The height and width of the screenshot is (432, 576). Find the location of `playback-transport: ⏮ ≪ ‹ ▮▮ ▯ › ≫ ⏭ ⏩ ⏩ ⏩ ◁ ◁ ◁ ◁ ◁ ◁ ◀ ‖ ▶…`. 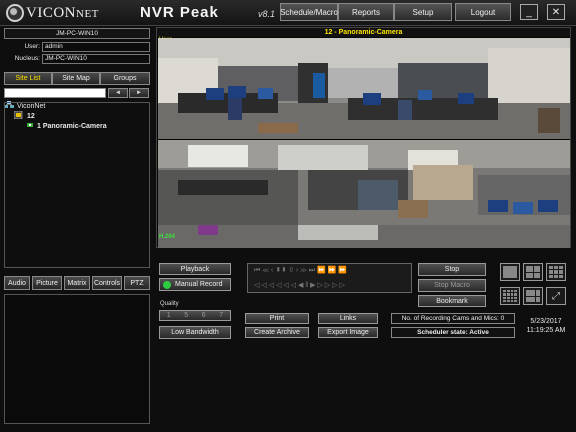

playback-transport: ⏮ ≪ ‹ ▮▮ ▯ › ≫ ⏭ ⏩ ⏩ ⏩ ◁ ◁ ◁ ◁ ◁ ◁ ◀ ‖ ▶… is located at coordinates (329, 278).